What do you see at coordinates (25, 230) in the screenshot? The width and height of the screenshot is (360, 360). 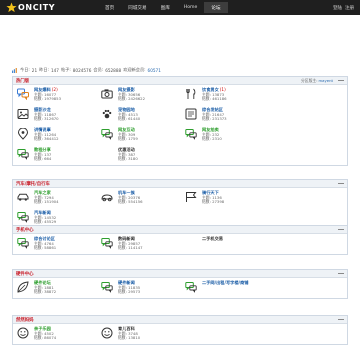 I see `section-title: 手机中心` at bounding box center [25, 230].